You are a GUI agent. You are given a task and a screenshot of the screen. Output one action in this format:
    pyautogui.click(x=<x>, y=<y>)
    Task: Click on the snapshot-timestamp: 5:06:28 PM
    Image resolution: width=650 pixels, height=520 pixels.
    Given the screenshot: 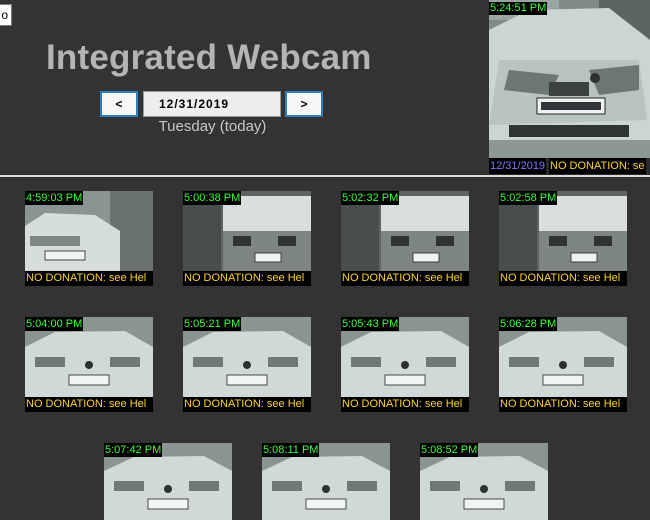 What is the action you would take?
    pyautogui.click(x=528, y=324)
    